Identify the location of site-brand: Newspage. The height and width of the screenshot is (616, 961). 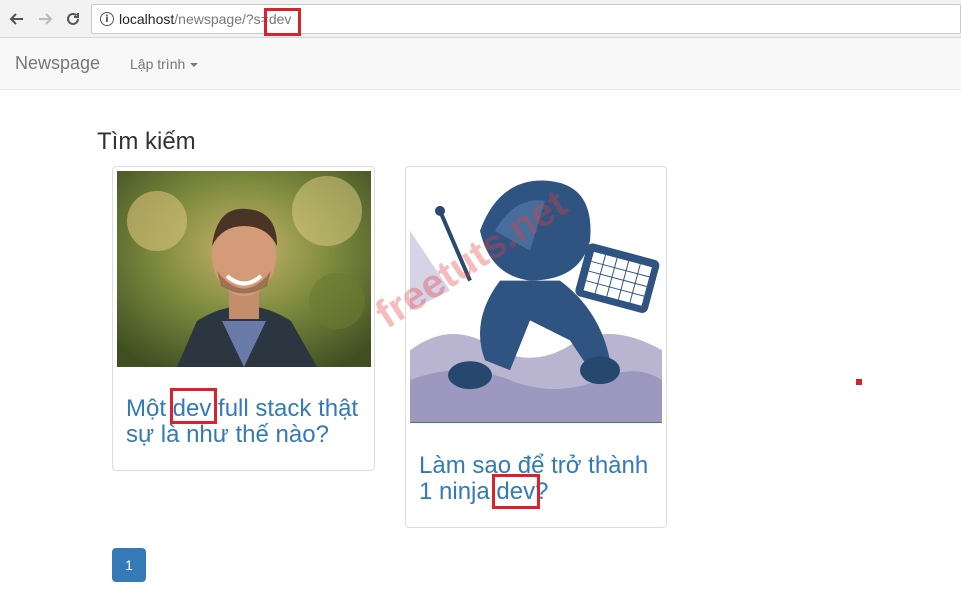
(57, 63).